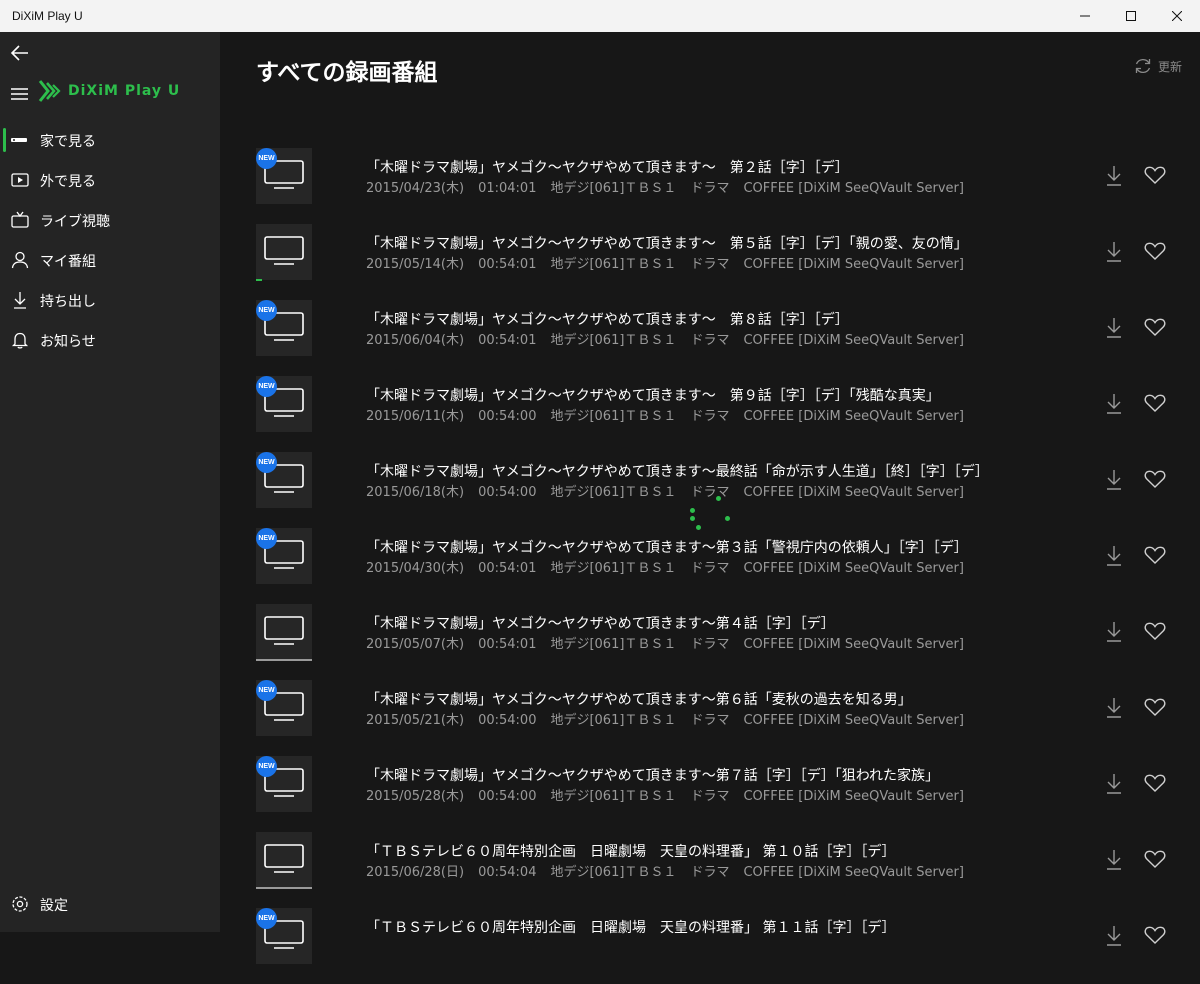 The width and height of the screenshot is (1200, 984). What do you see at coordinates (110, 180) in the screenshot?
I see `sidebar-item-remote: 外で見る` at bounding box center [110, 180].